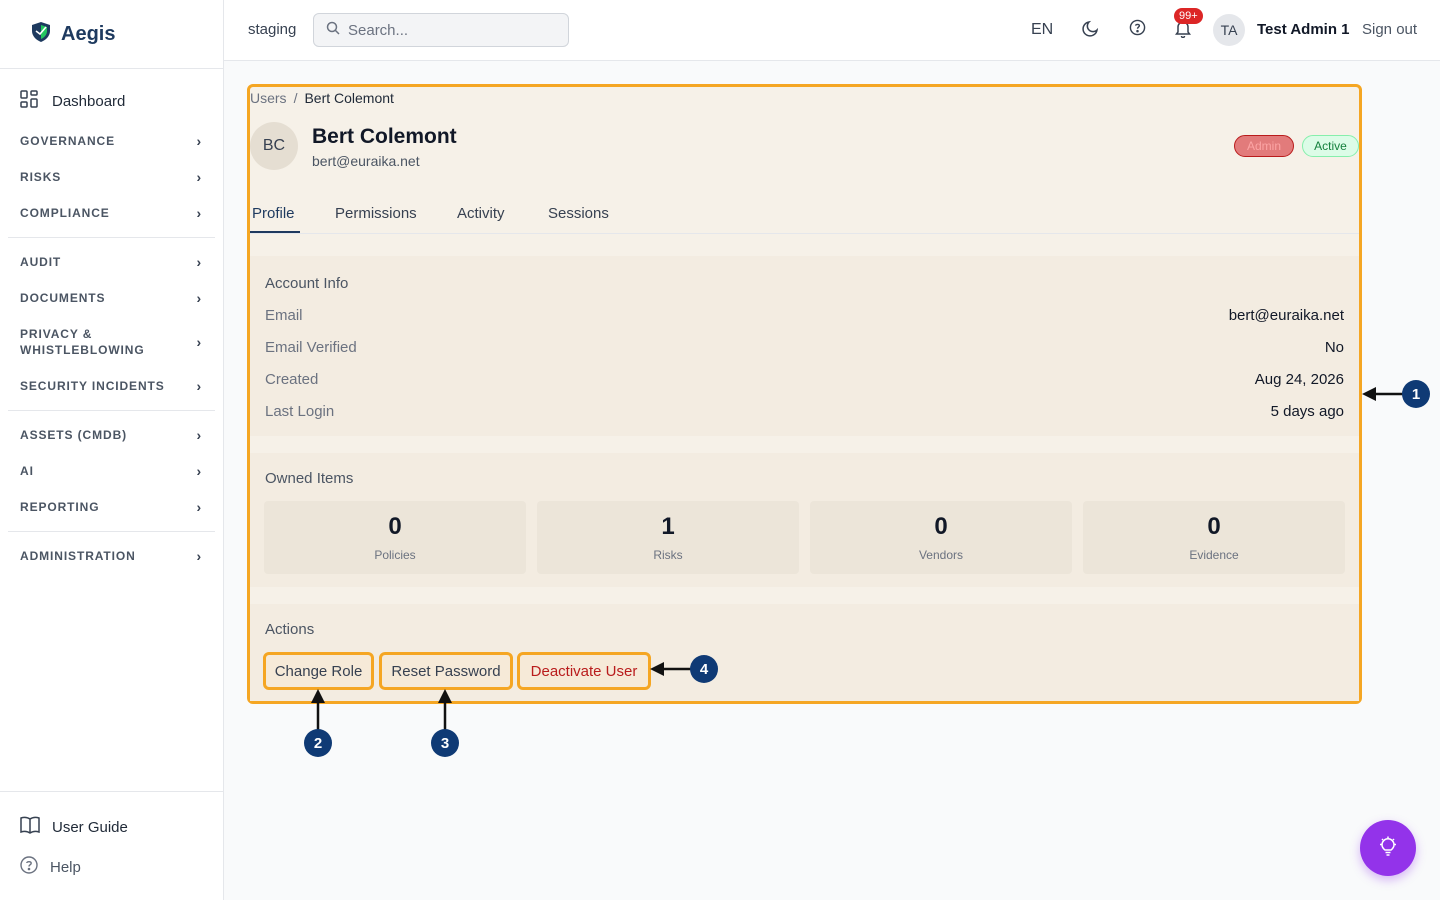 This screenshot has width=1440, height=900. What do you see at coordinates (111, 791) in the screenshot?
I see `sidebar-footer` at bounding box center [111, 791].